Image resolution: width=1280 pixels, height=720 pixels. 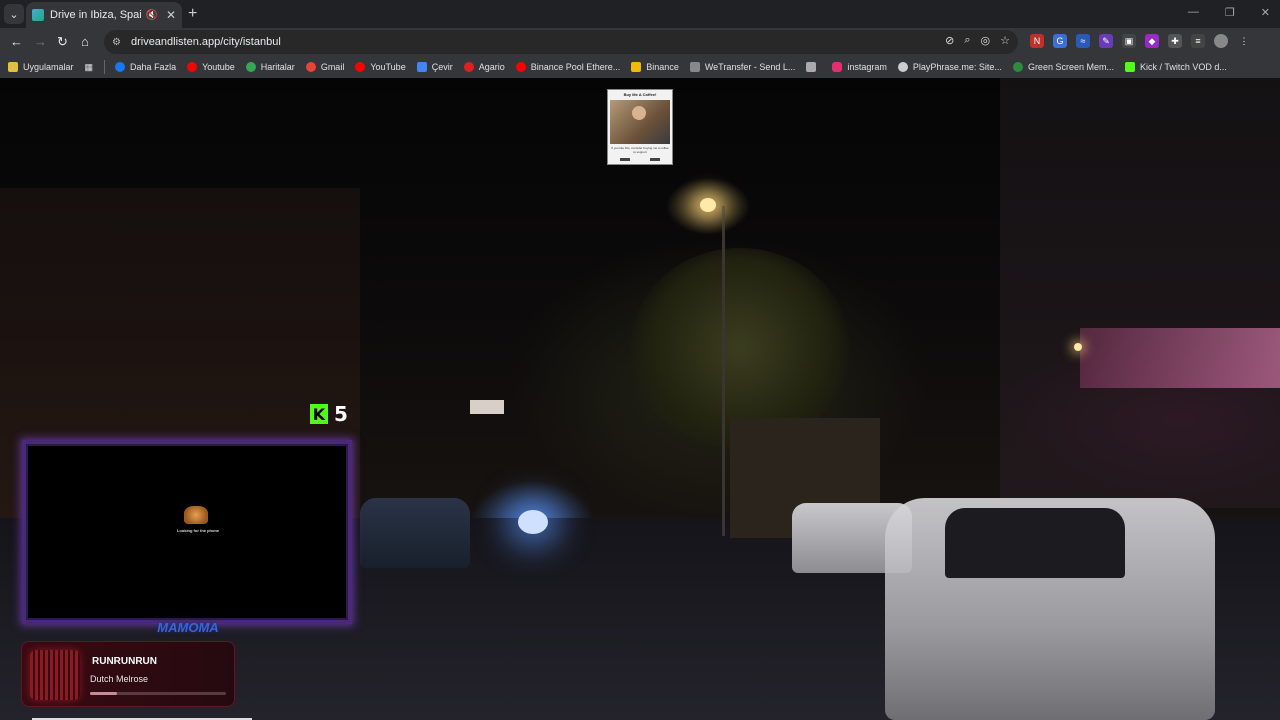 What do you see at coordinates (1060, 41) in the screenshot?
I see `translate-extension-icon: G` at bounding box center [1060, 41].